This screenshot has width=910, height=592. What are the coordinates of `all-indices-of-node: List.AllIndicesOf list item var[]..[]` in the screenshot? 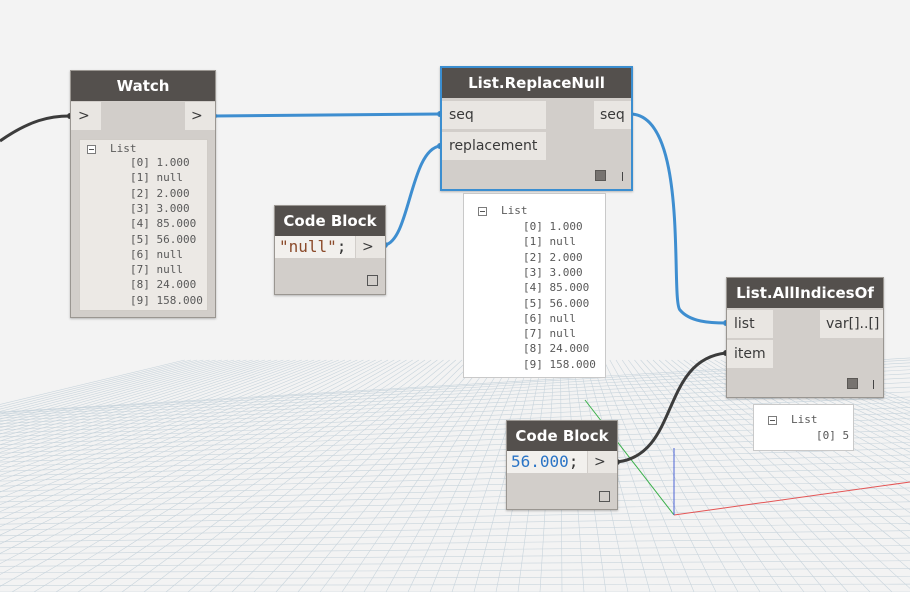 It's located at (805, 337).